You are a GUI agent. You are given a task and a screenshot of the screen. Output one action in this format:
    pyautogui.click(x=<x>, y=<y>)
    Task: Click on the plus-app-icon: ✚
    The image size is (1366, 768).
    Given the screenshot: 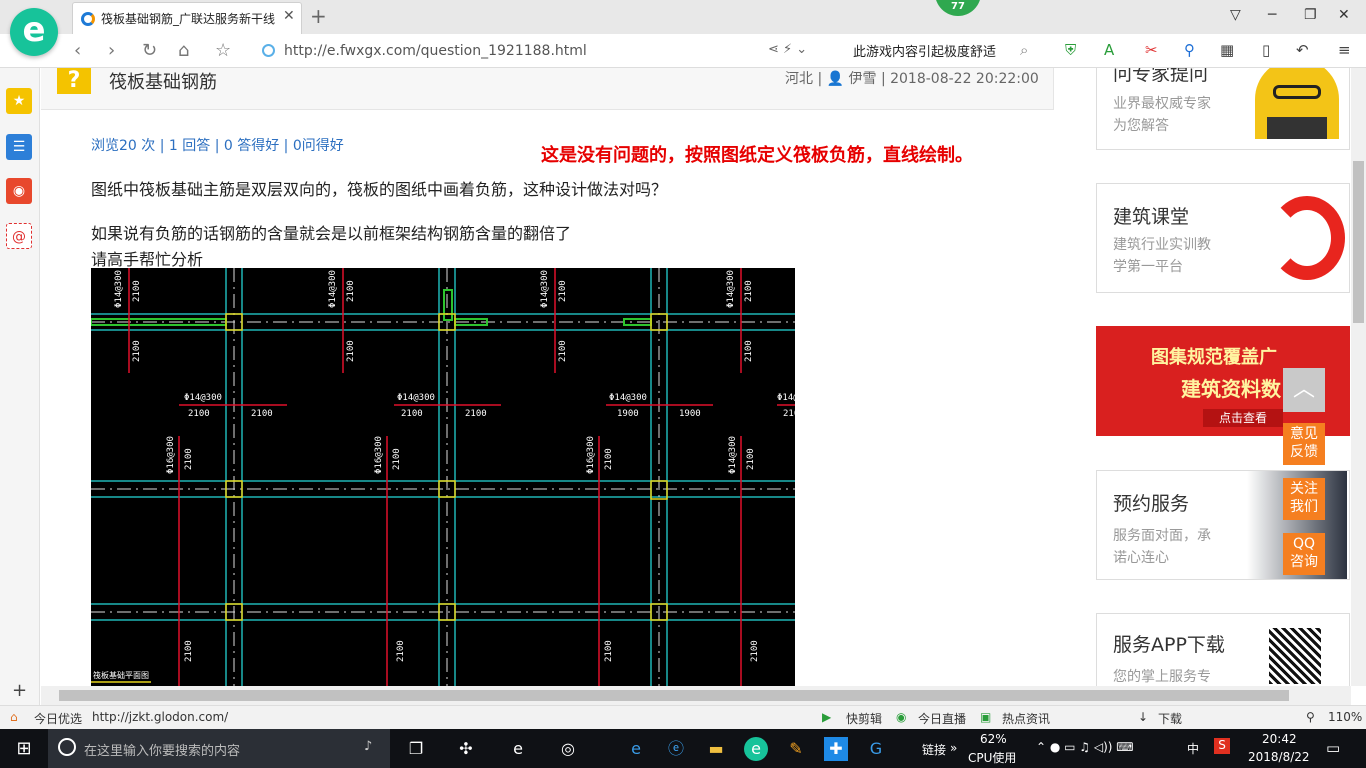 What is the action you would take?
    pyautogui.click(x=836, y=749)
    